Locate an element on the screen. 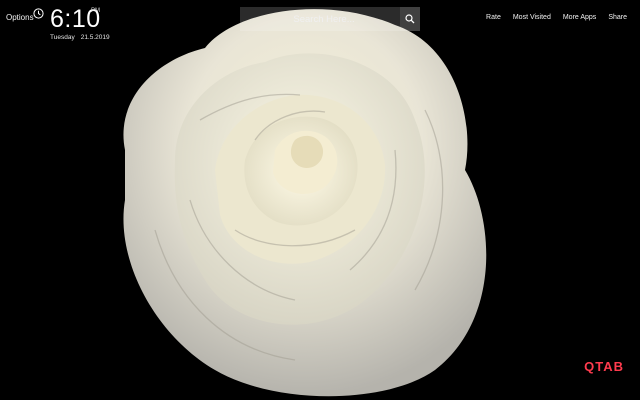 The image size is (640, 400). search-bar is located at coordinates (330, 19).